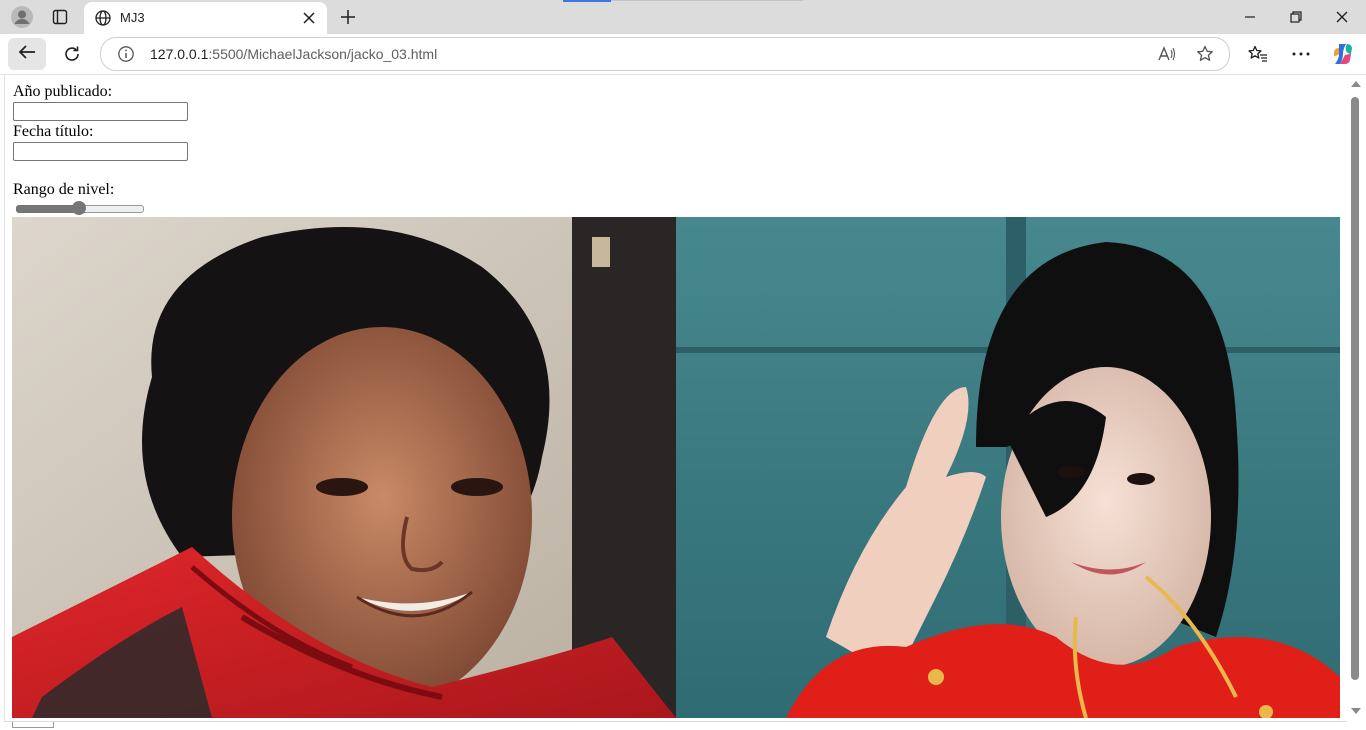 The image size is (1366, 730). What do you see at coordinates (72, 54) in the screenshot?
I see `reload-icon` at bounding box center [72, 54].